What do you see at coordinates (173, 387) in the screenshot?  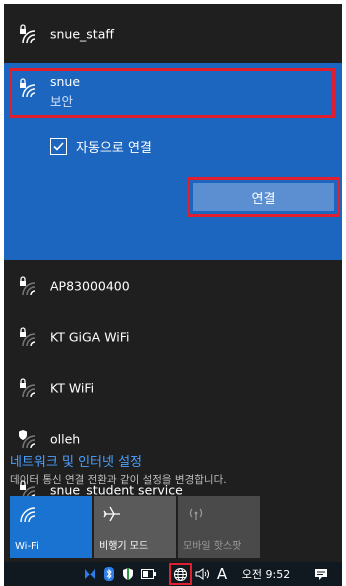 I see `network-item-kt-wifi: KT WiFi` at bounding box center [173, 387].